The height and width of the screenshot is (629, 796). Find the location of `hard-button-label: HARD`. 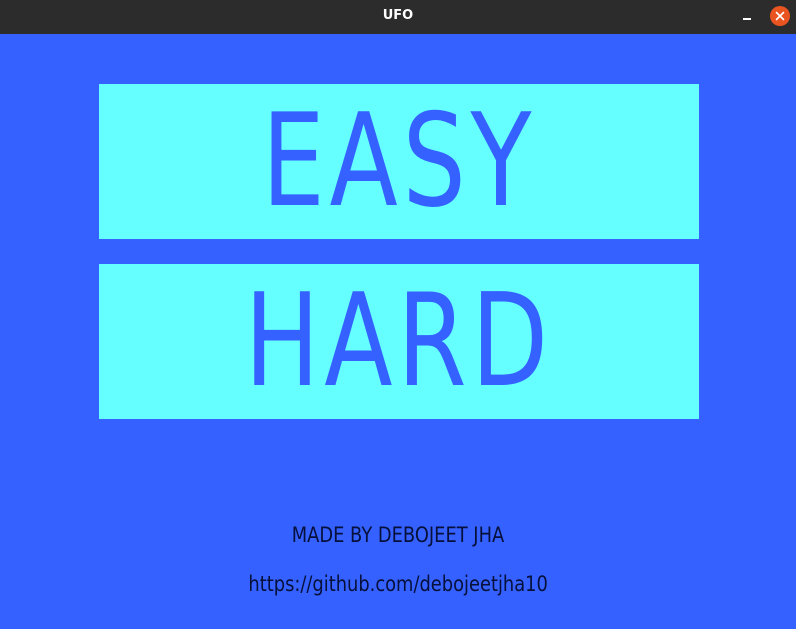

hard-button-label: HARD is located at coordinates (399, 341).